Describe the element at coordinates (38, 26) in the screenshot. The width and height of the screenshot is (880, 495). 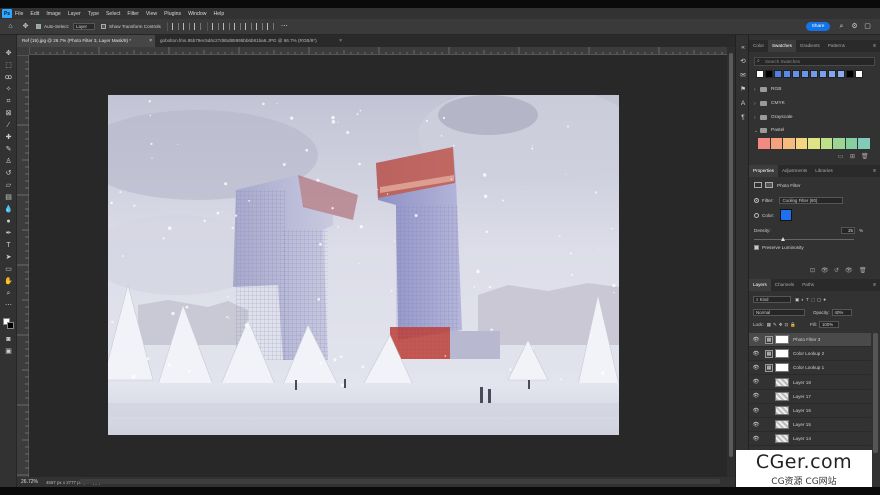
I see `auto-select-checkbox` at that location.